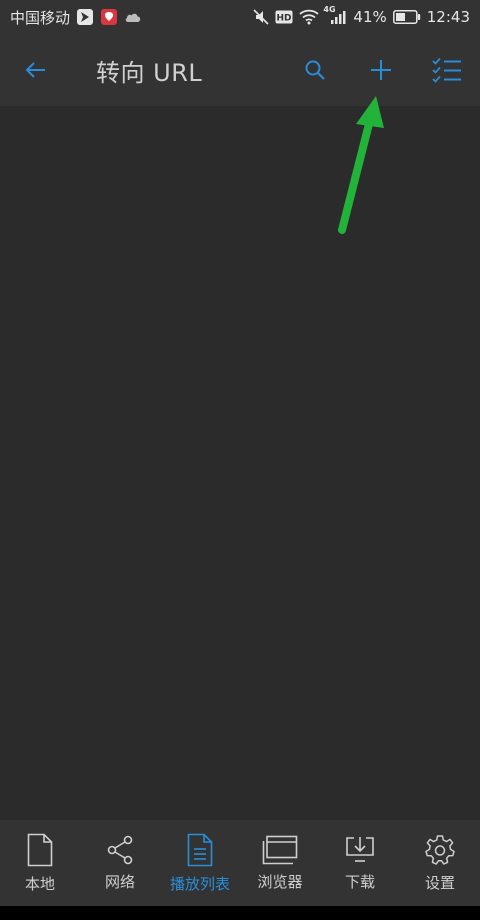 The height and width of the screenshot is (920, 480). I want to click on carrier-name: 中国移动, so click(40, 17).